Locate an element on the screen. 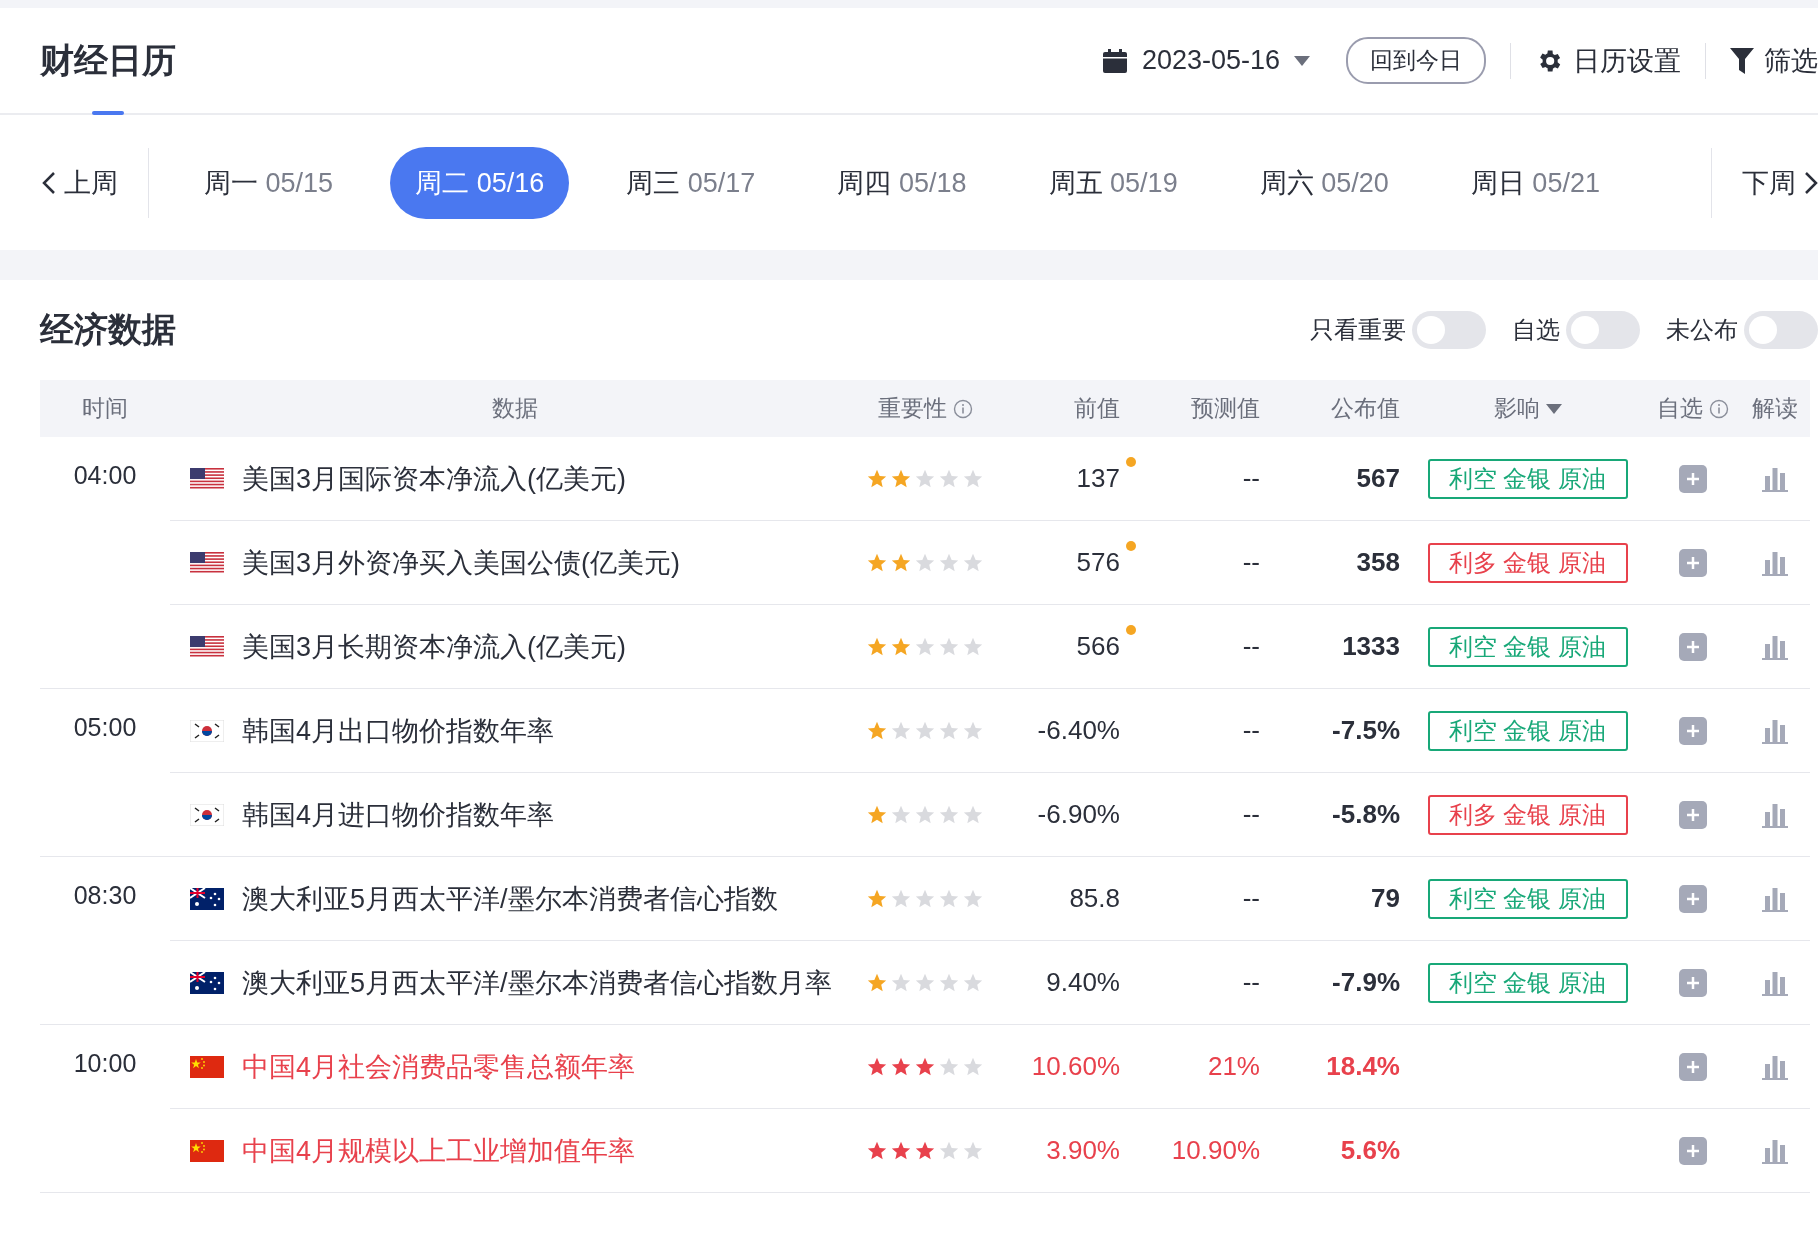 The height and width of the screenshot is (1235, 1818). time-cell-text: 04:00 is located at coordinates (105, 475).